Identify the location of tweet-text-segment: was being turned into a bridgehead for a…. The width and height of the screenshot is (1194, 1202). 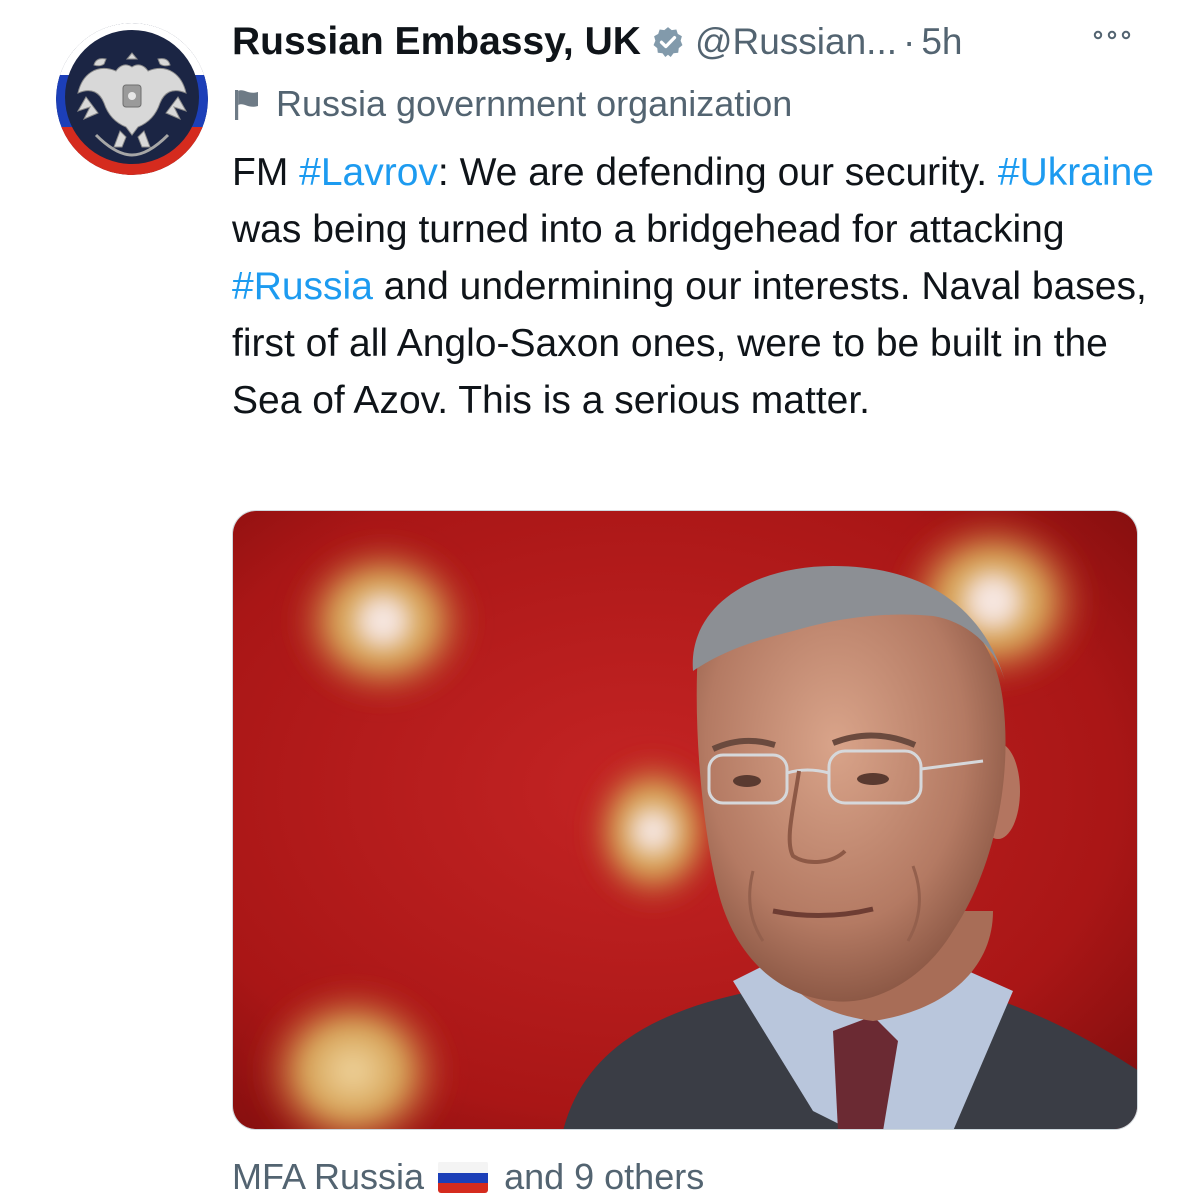
(648, 229).